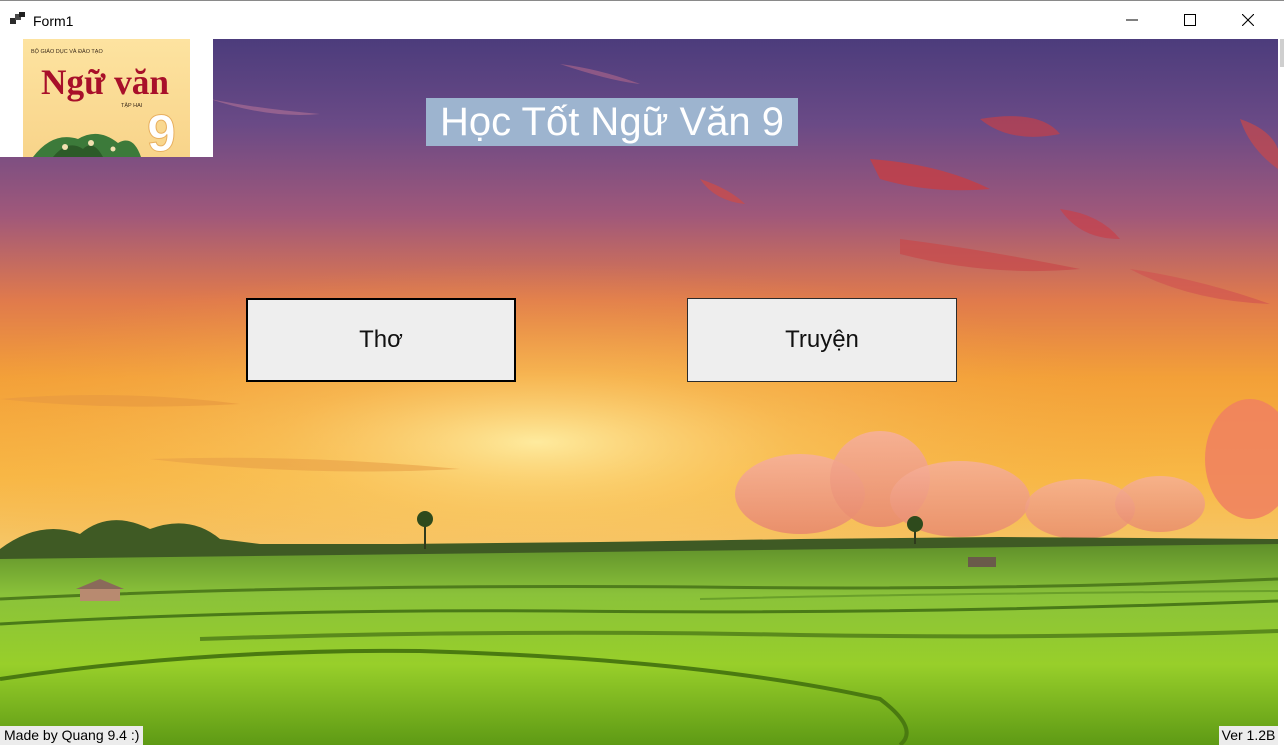 Image resolution: width=1284 pixels, height=745 pixels. Describe the element at coordinates (642, 19) in the screenshot. I see `title-bar: Form1` at that location.